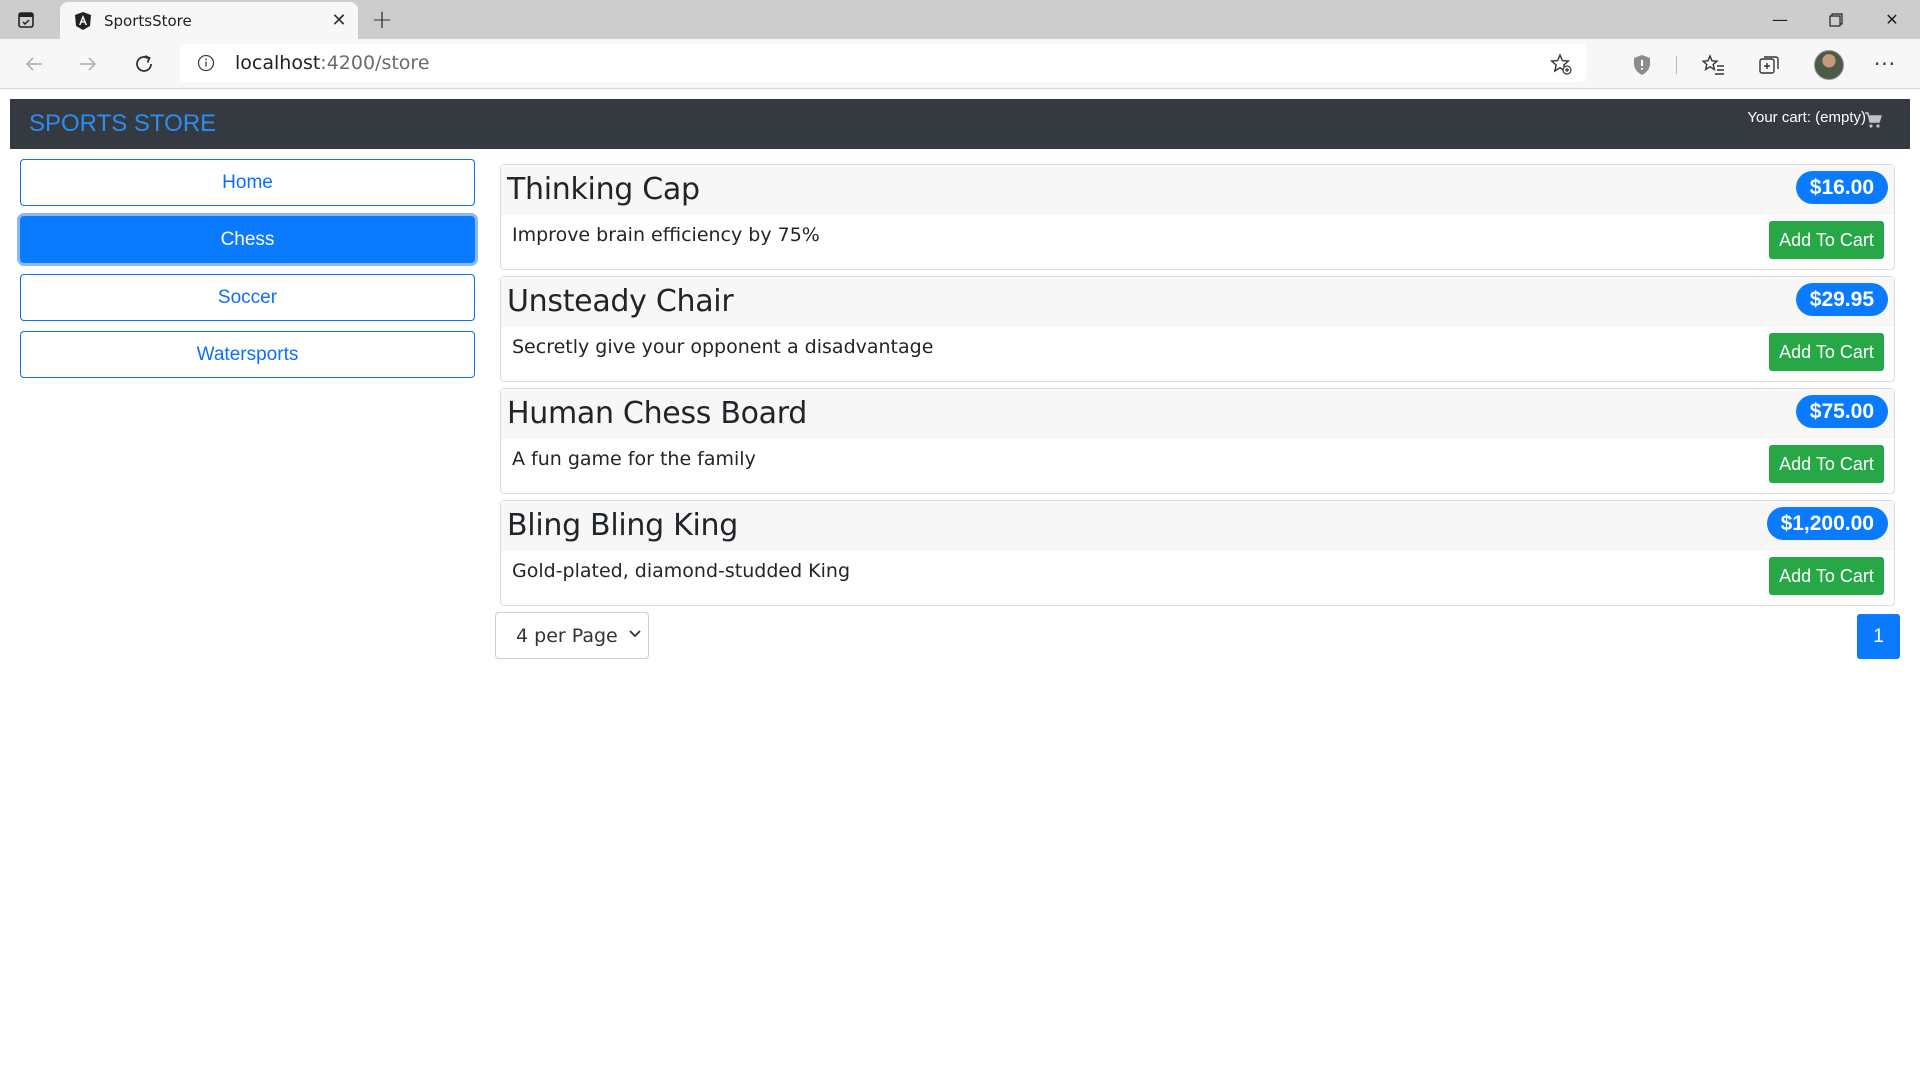 Image resolution: width=1920 pixels, height=1078 pixels. I want to click on page-button-1: 1, so click(1878, 636).